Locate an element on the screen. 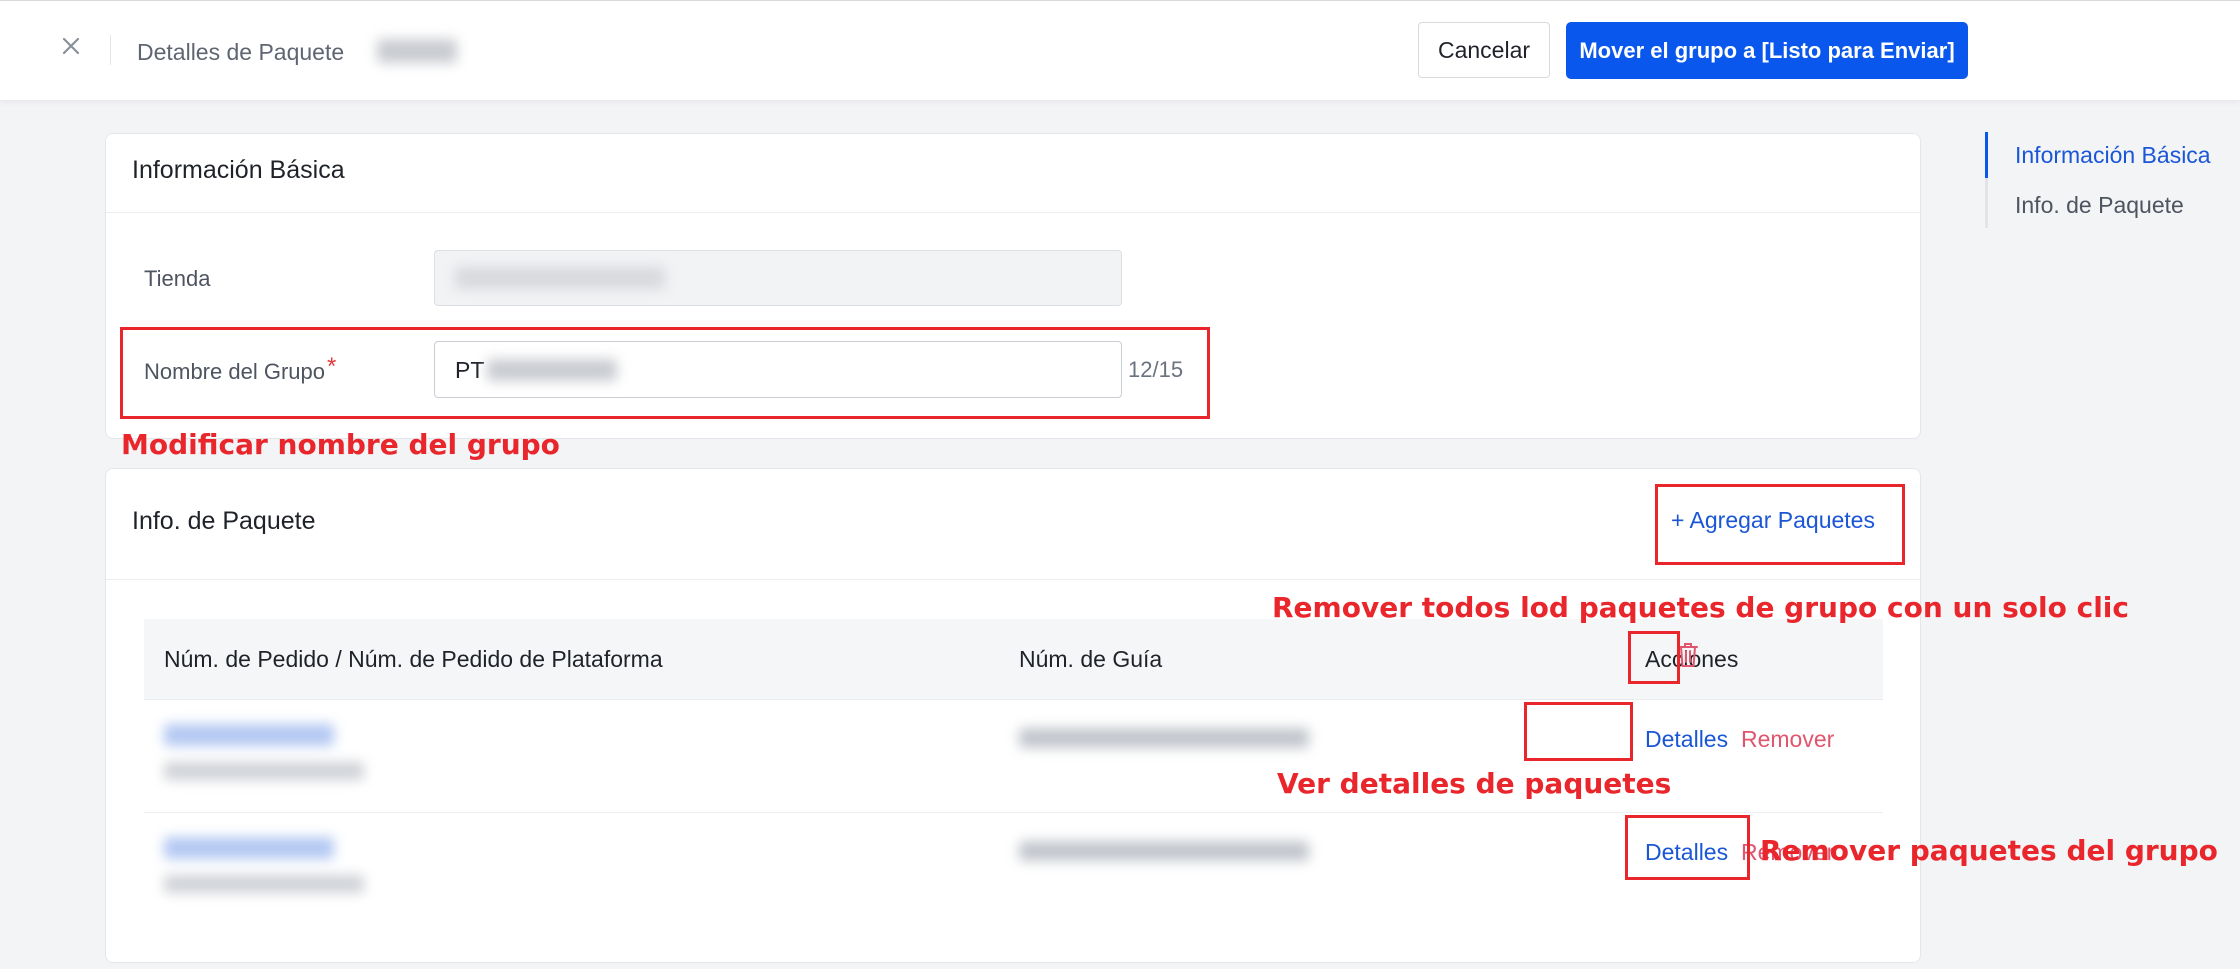  col-tracking-number: Núm. de Guía is located at coordinates (1091, 659).